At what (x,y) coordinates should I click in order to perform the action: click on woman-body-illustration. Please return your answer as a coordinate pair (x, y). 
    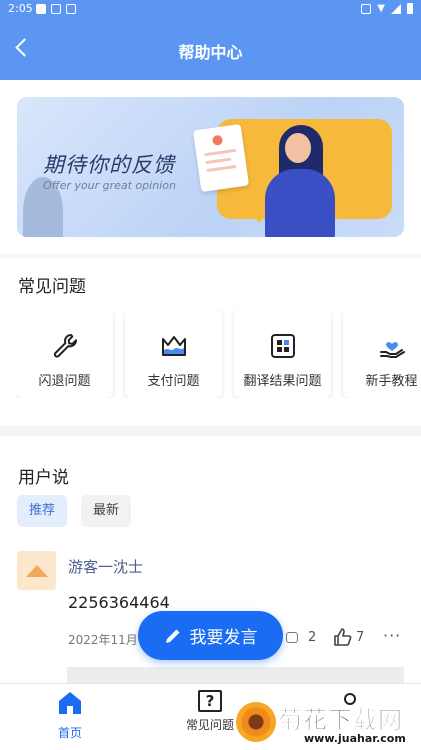
    Looking at the image, I should click on (300, 203).